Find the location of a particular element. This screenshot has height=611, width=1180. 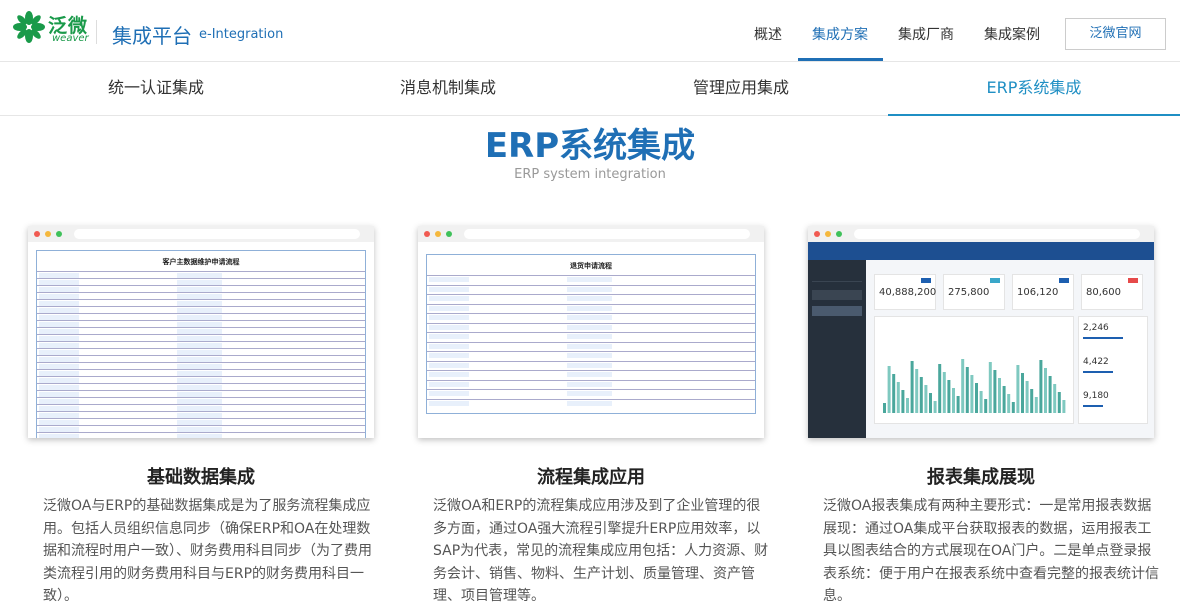

url-bar is located at coordinates (607, 234).